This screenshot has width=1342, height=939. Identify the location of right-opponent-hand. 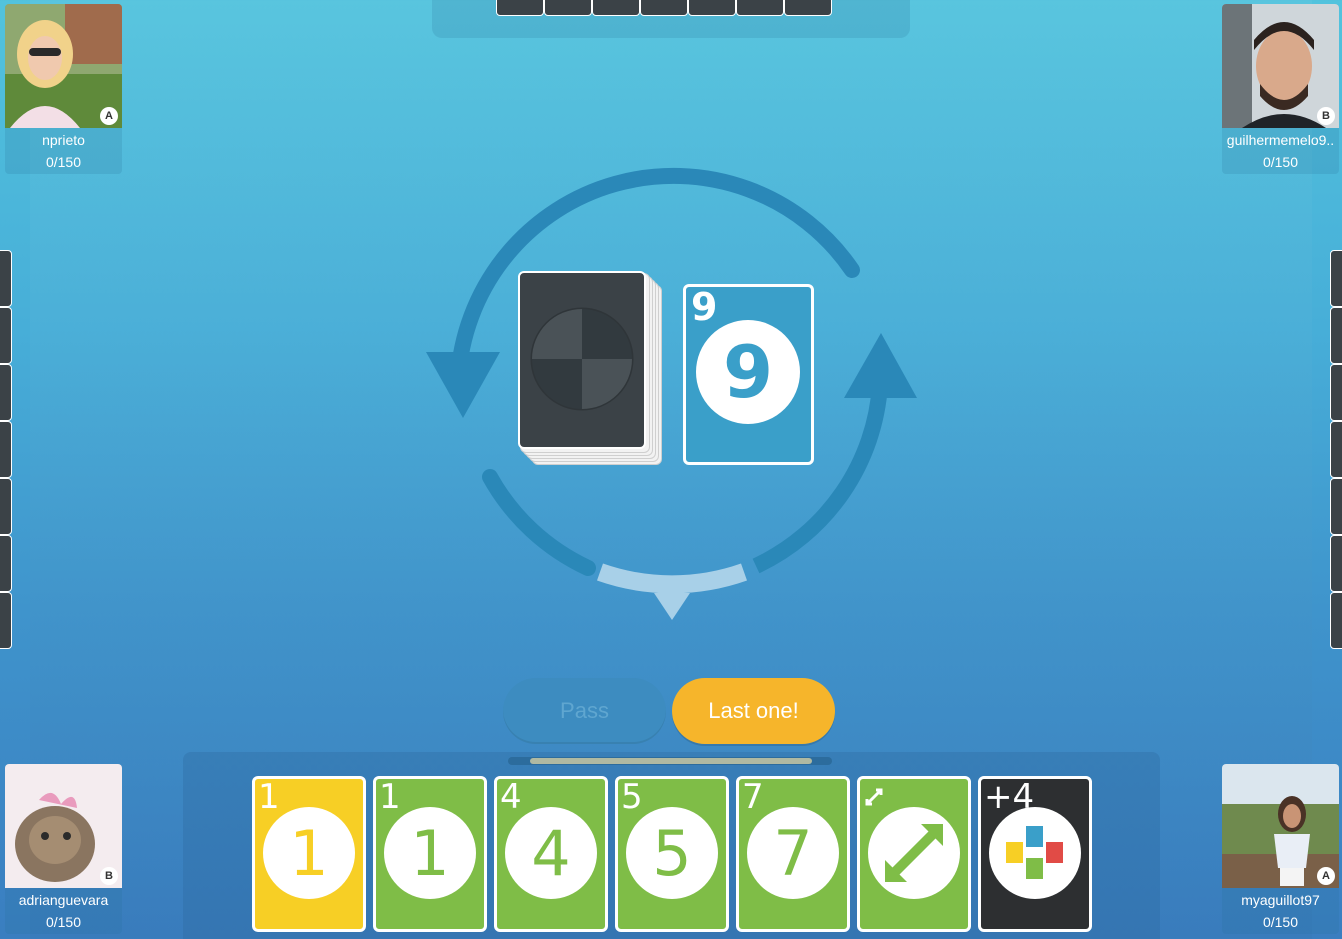
(1336, 449).